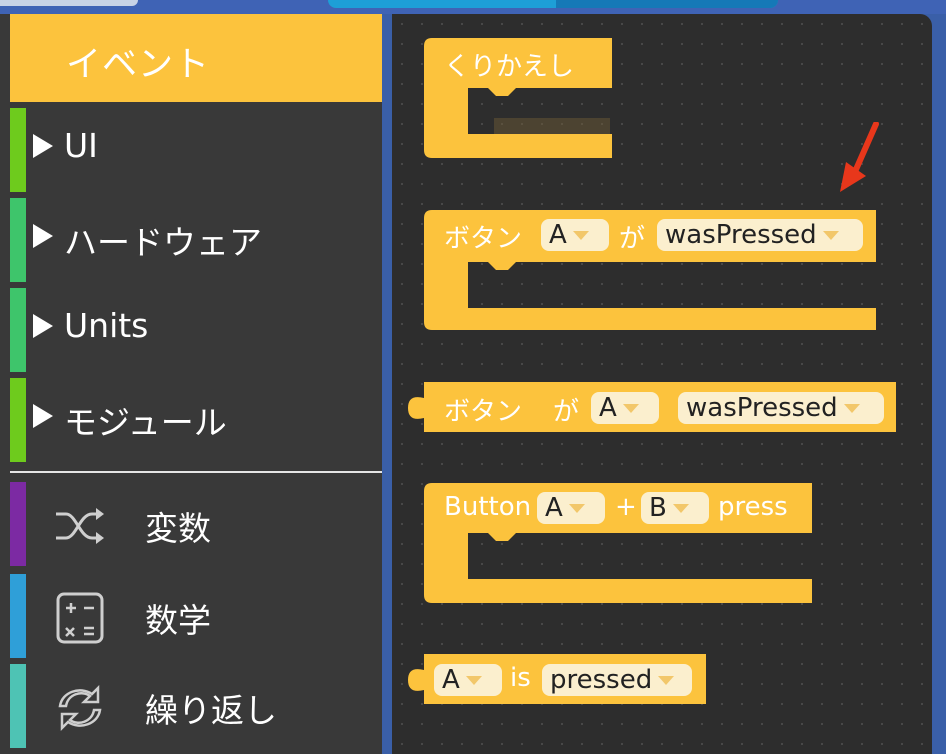 Image resolution: width=946 pixels, height=754 pixels. Describe the element at coordinates (658, 508) in the screenshot. I see `button-b-value: B` at that location.